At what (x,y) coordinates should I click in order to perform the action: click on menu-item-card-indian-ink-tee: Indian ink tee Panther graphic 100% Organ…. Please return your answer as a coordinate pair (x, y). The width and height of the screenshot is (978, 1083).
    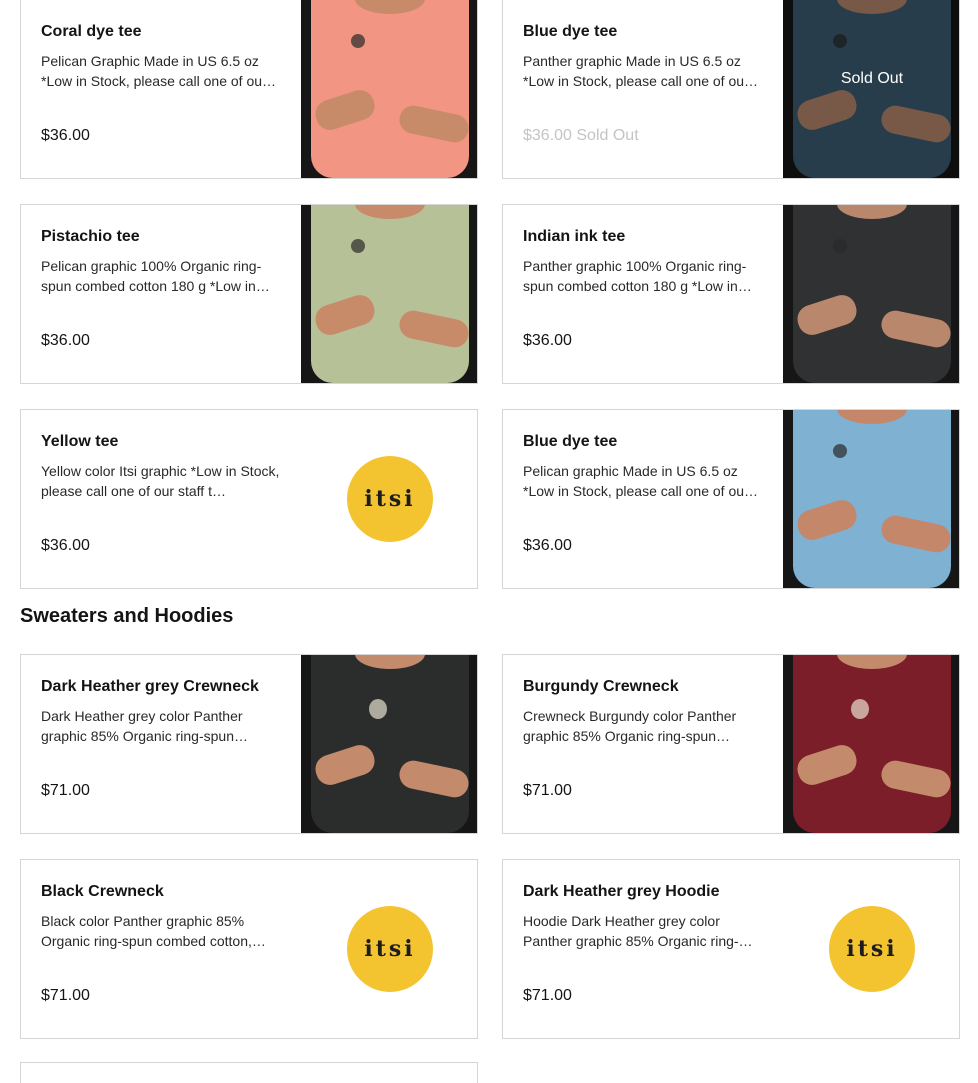
    Looking at the image, I should click on (731, 294).